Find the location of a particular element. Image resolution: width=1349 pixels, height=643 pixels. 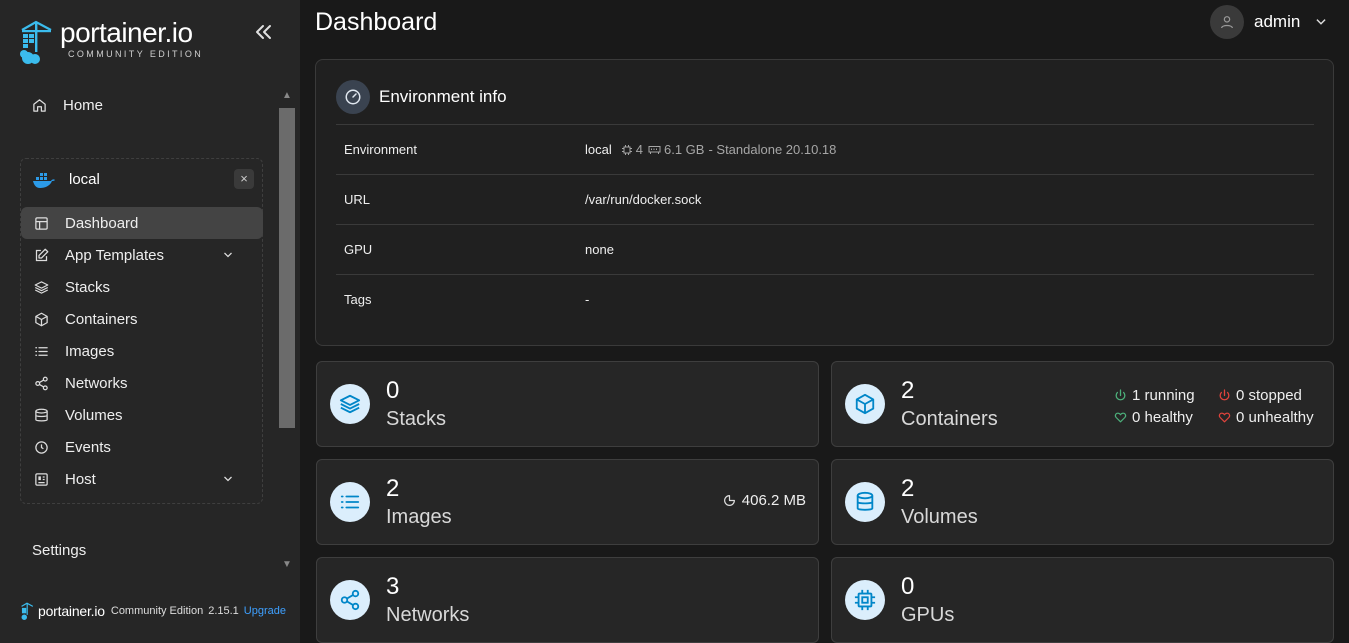

sidebar-item-stacks: Stacks is located at coordinates (142, 287).